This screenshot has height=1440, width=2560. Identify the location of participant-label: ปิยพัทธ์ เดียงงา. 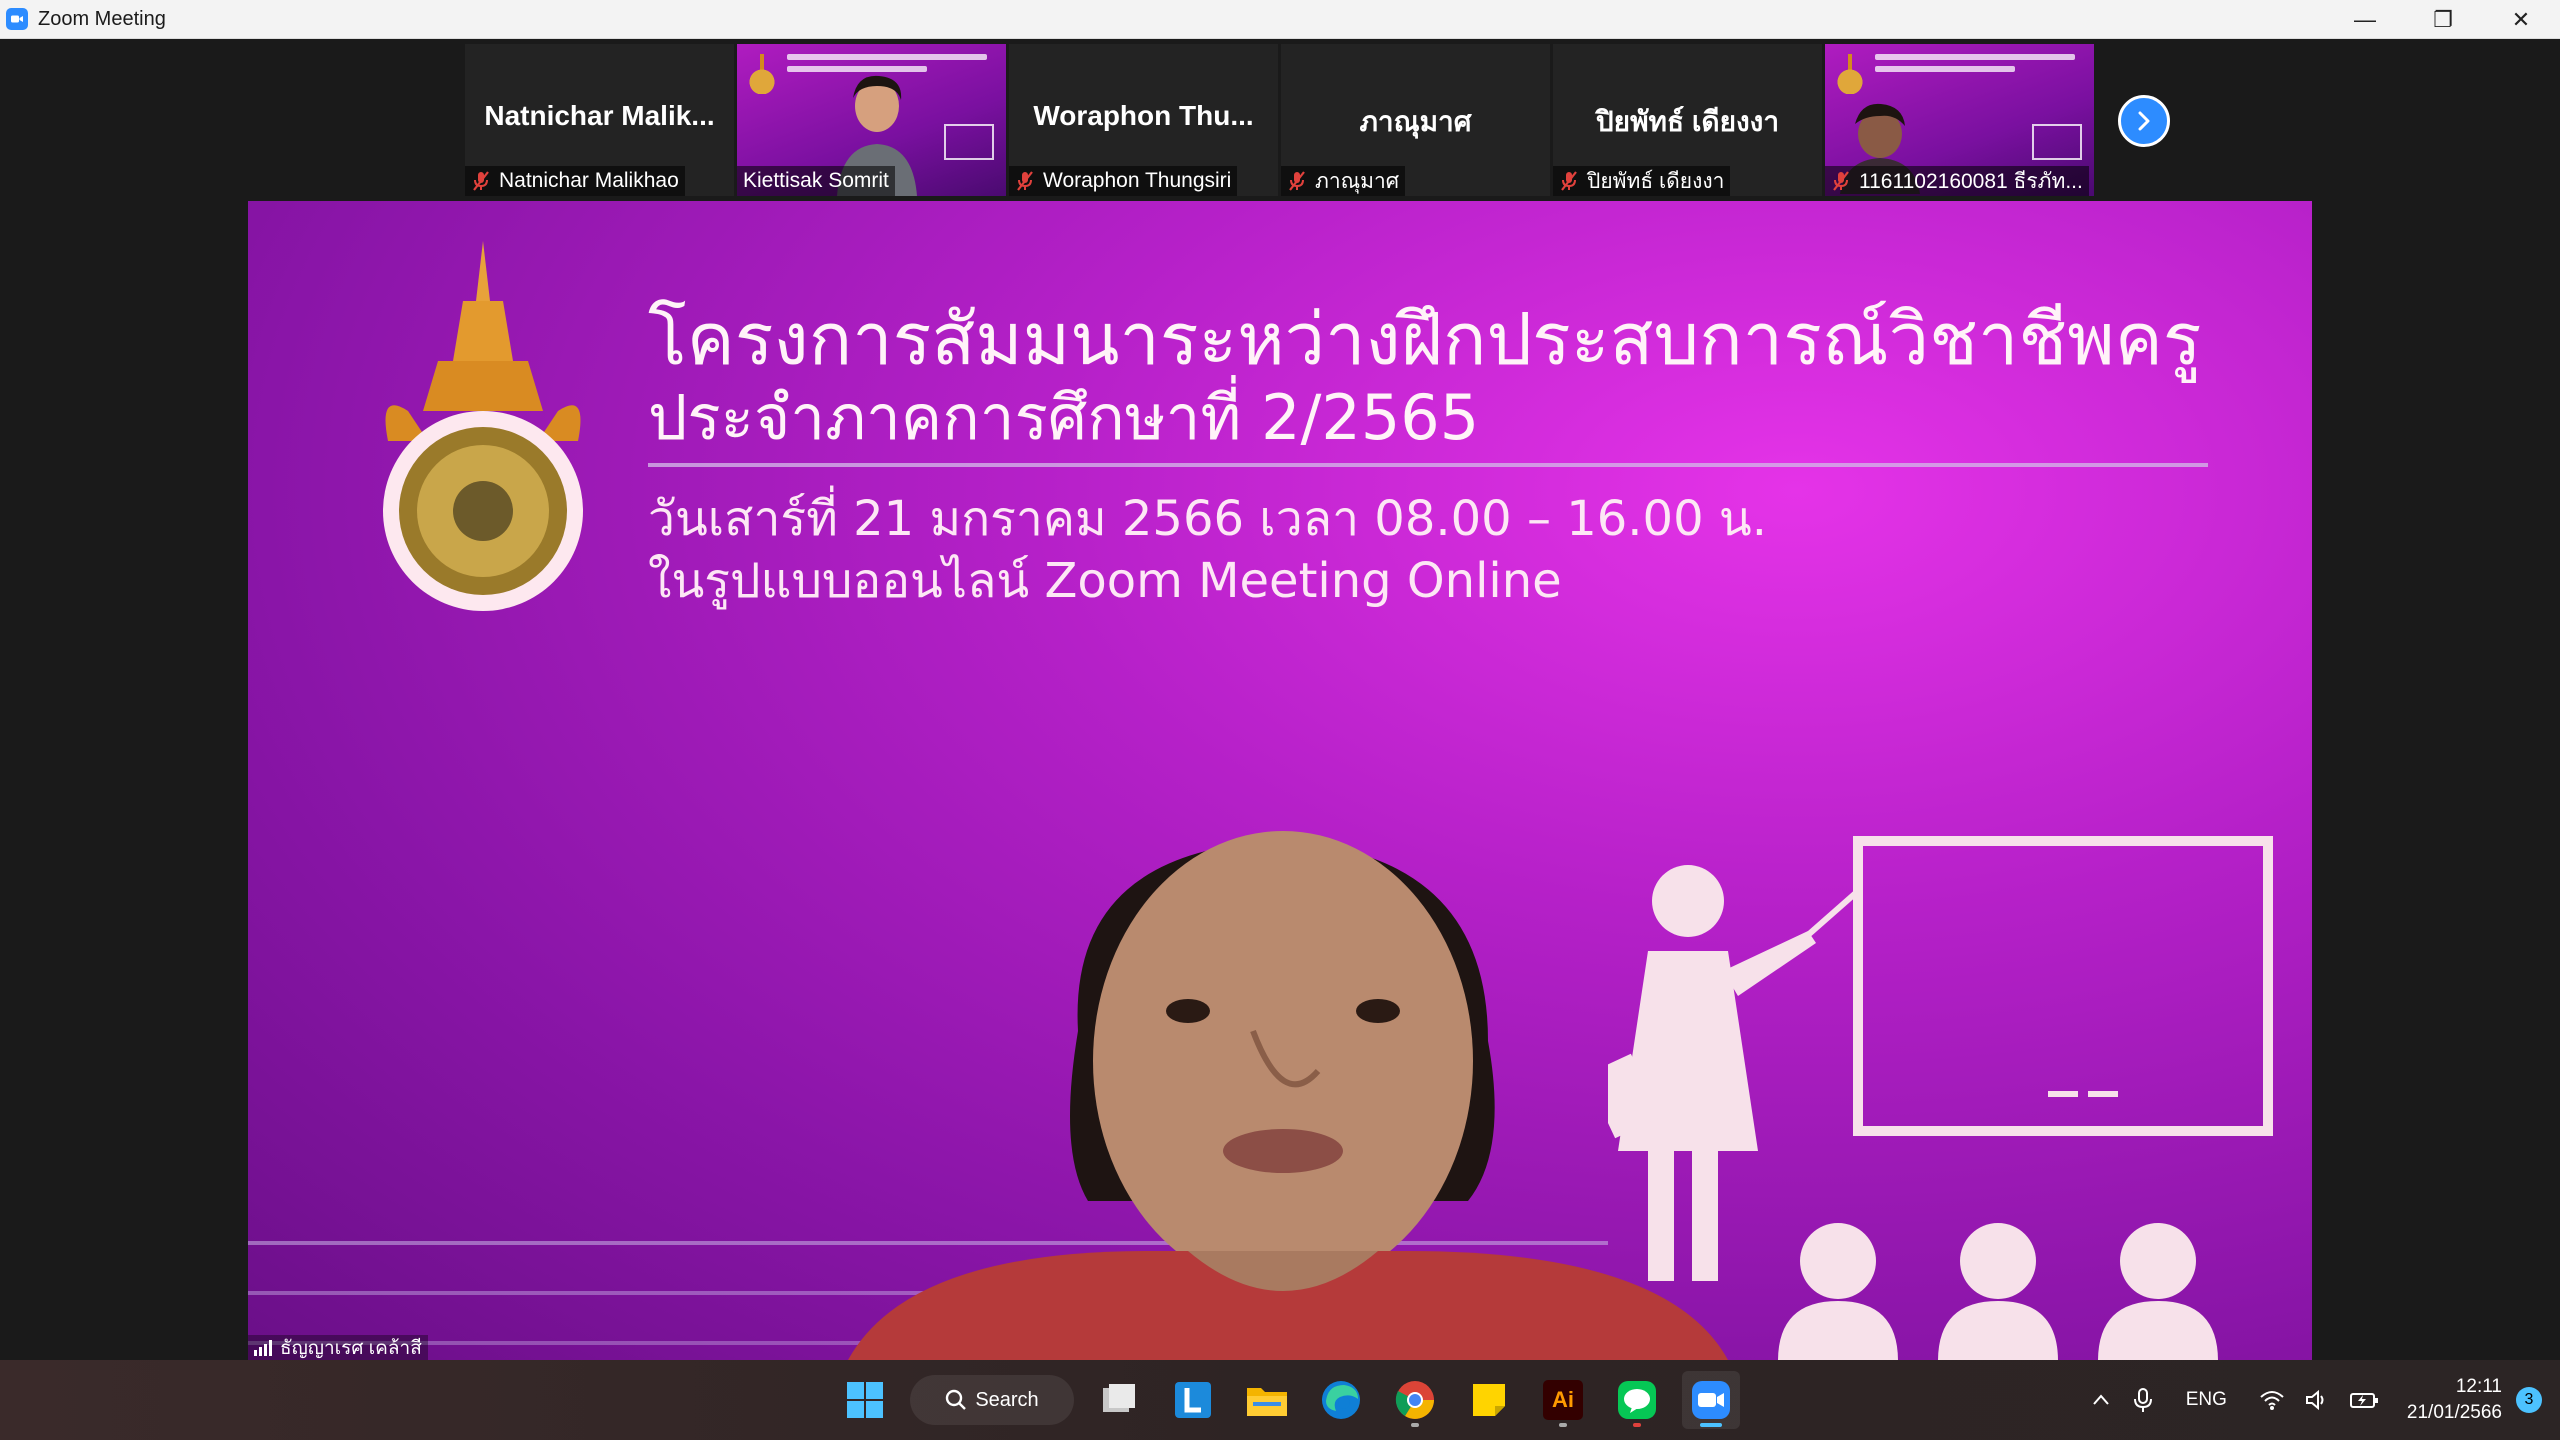
(1642, 181).